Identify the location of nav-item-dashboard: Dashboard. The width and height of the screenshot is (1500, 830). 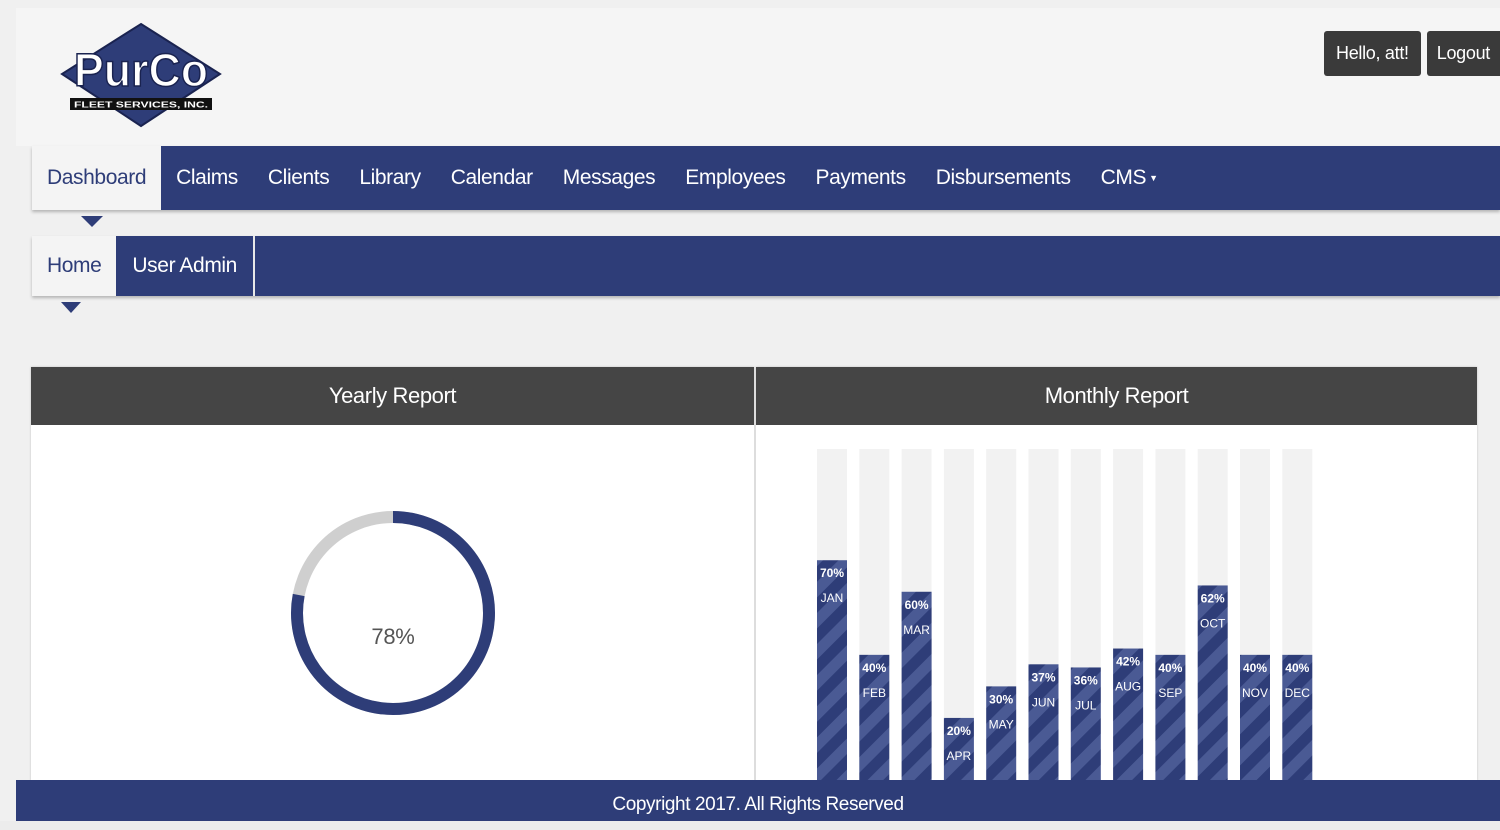
(97, 178).